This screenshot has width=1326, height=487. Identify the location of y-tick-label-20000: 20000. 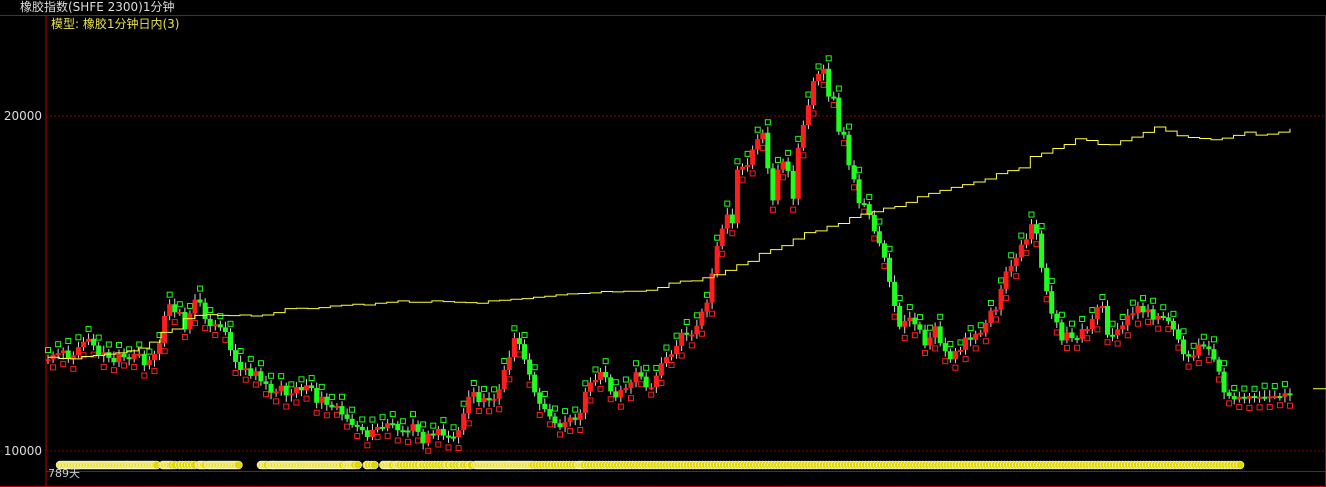
(23, 116).